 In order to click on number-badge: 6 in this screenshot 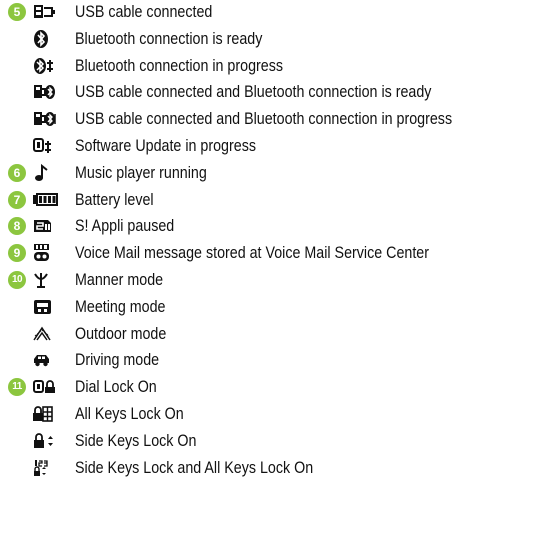, I will do `click(17, 172)`.